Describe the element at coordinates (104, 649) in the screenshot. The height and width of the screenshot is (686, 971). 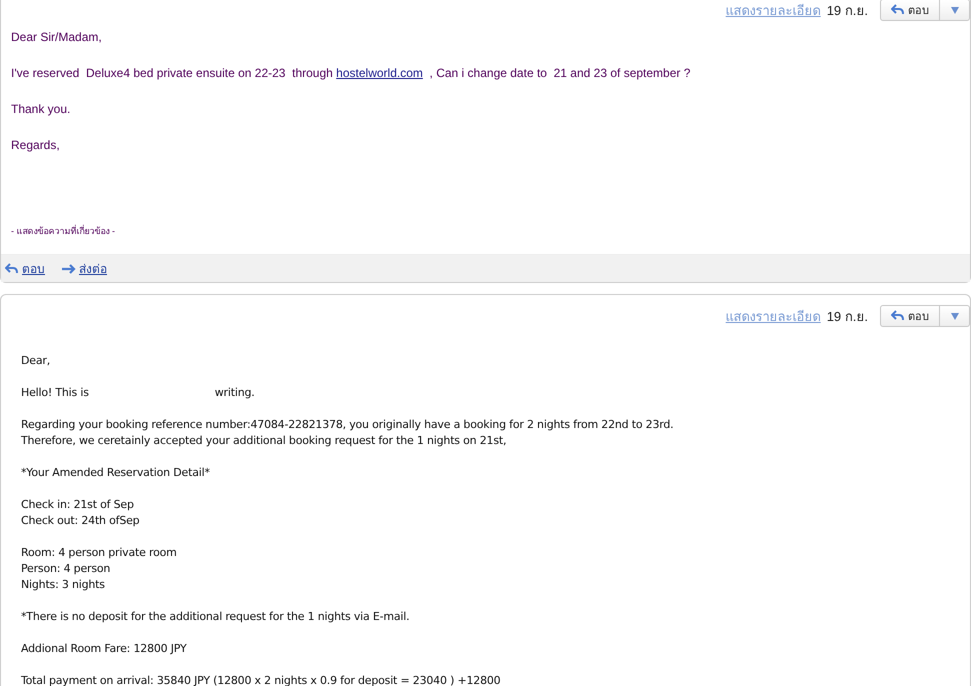
I see `message-line: Addional Room Fare: 12800 JPY` at that location.